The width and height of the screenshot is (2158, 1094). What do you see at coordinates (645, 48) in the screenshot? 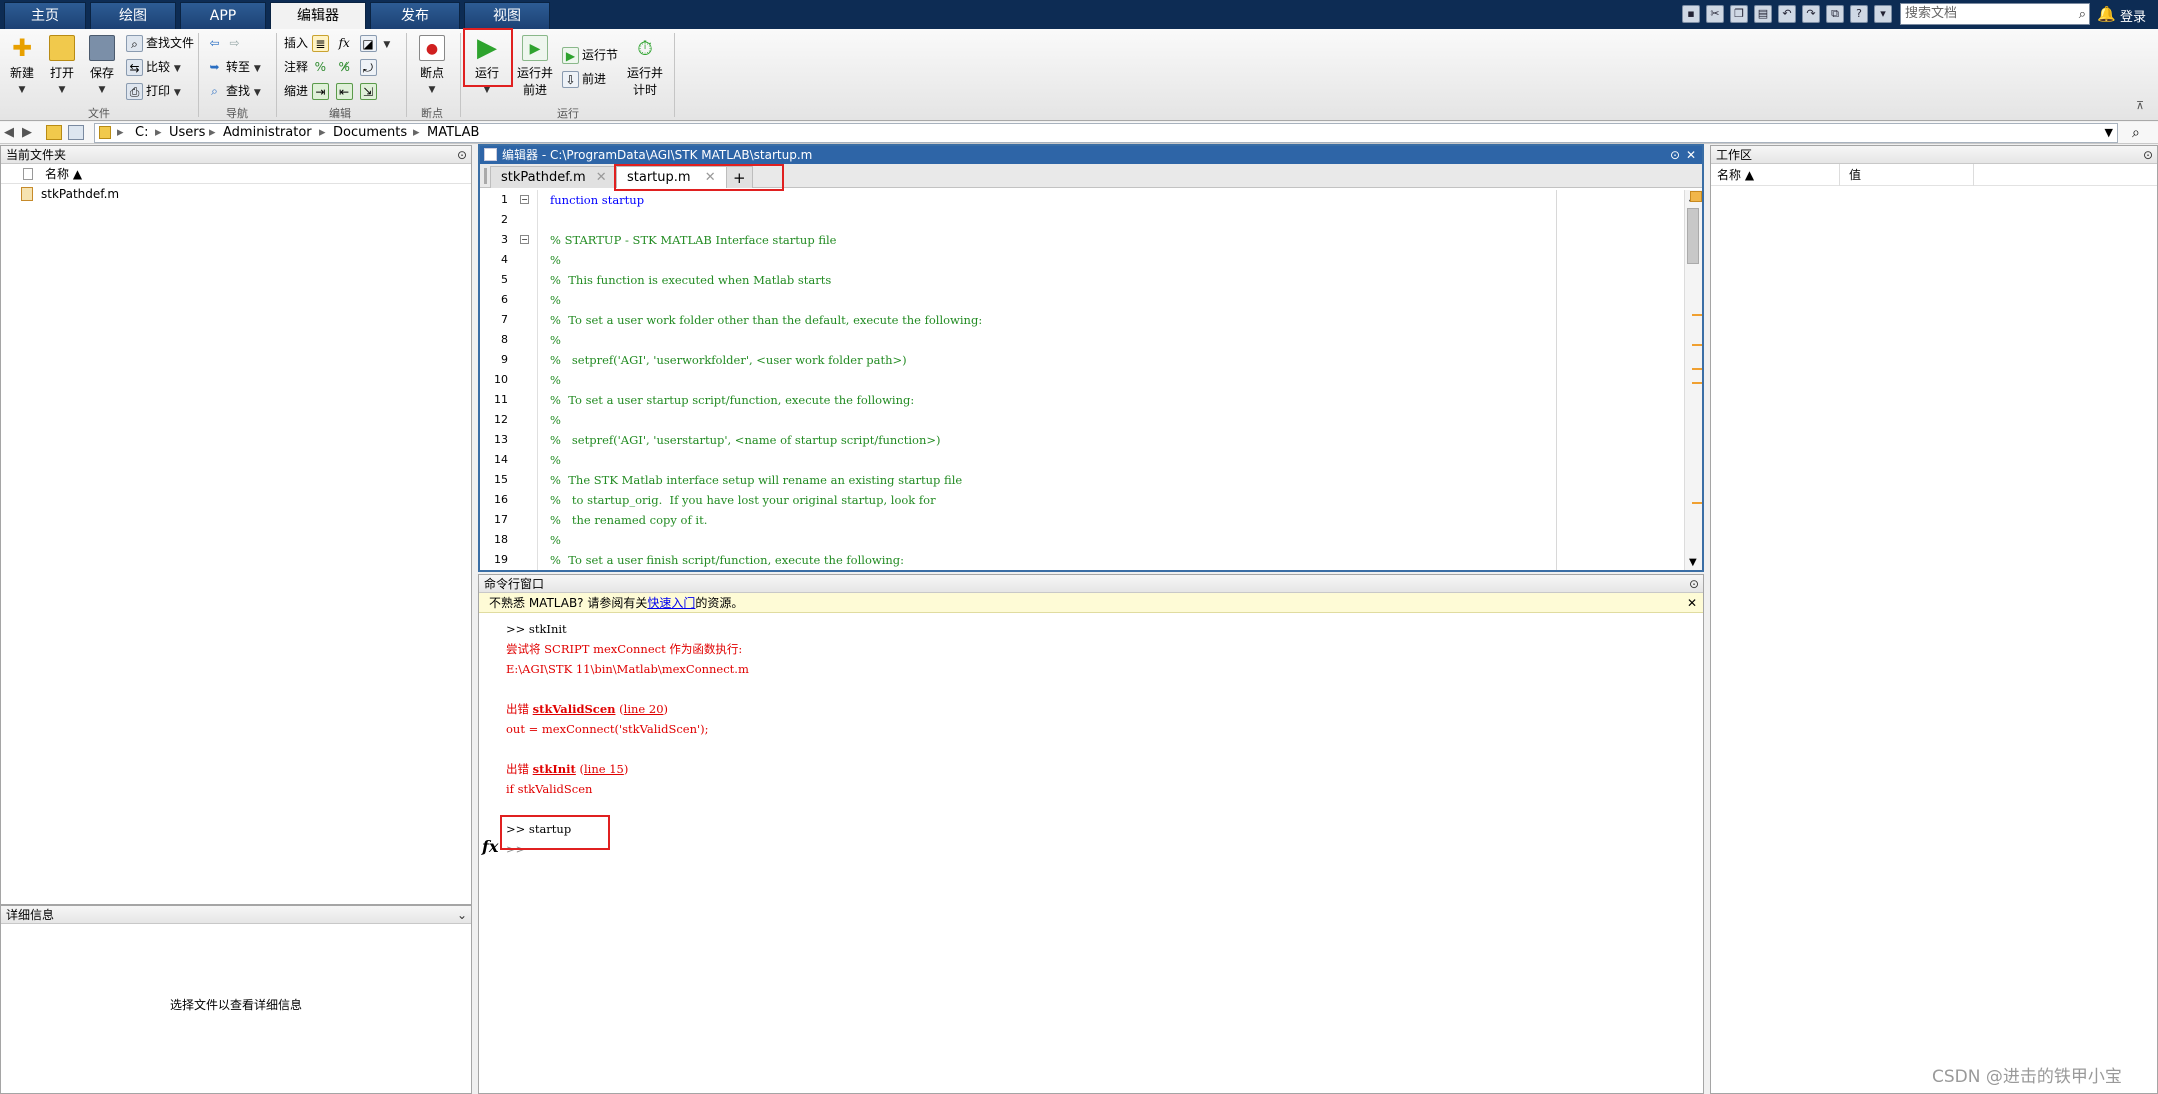
I see `stopwatch-icon: ⏱` at bounding box center [645, 48].